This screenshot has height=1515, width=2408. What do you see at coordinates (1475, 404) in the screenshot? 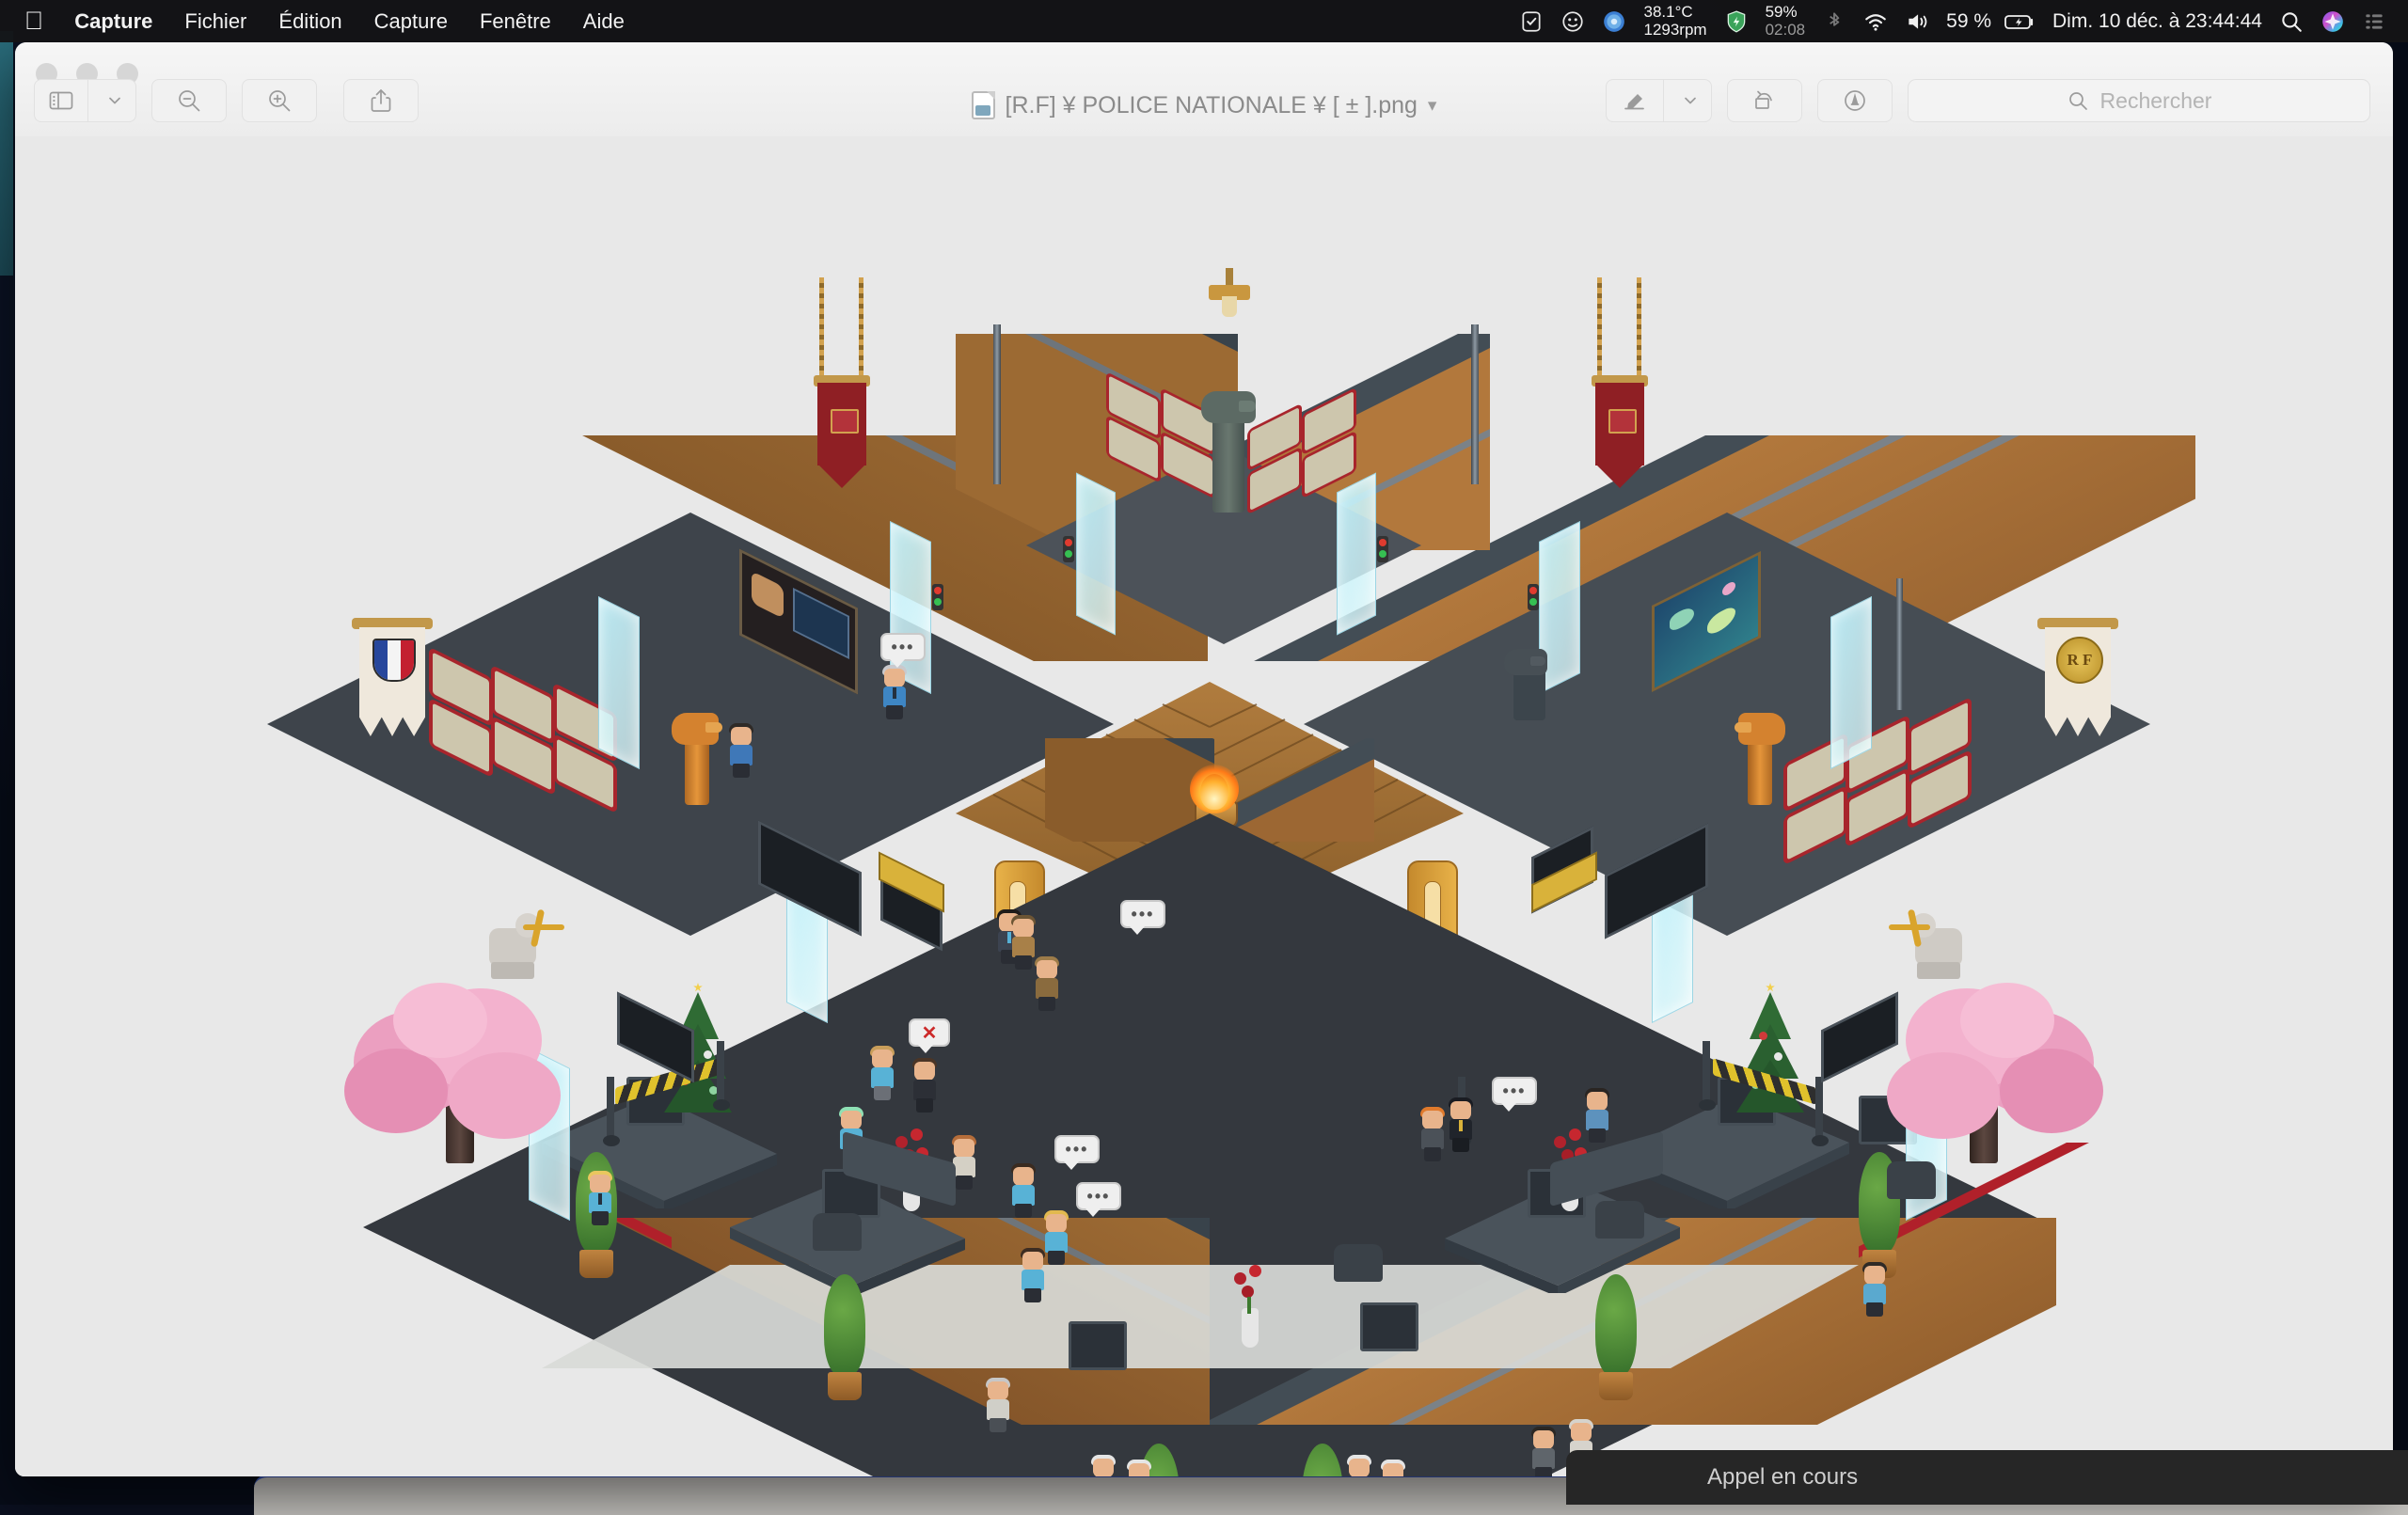
I see `antenna-pole-right` at bounding box center [1475, 404].